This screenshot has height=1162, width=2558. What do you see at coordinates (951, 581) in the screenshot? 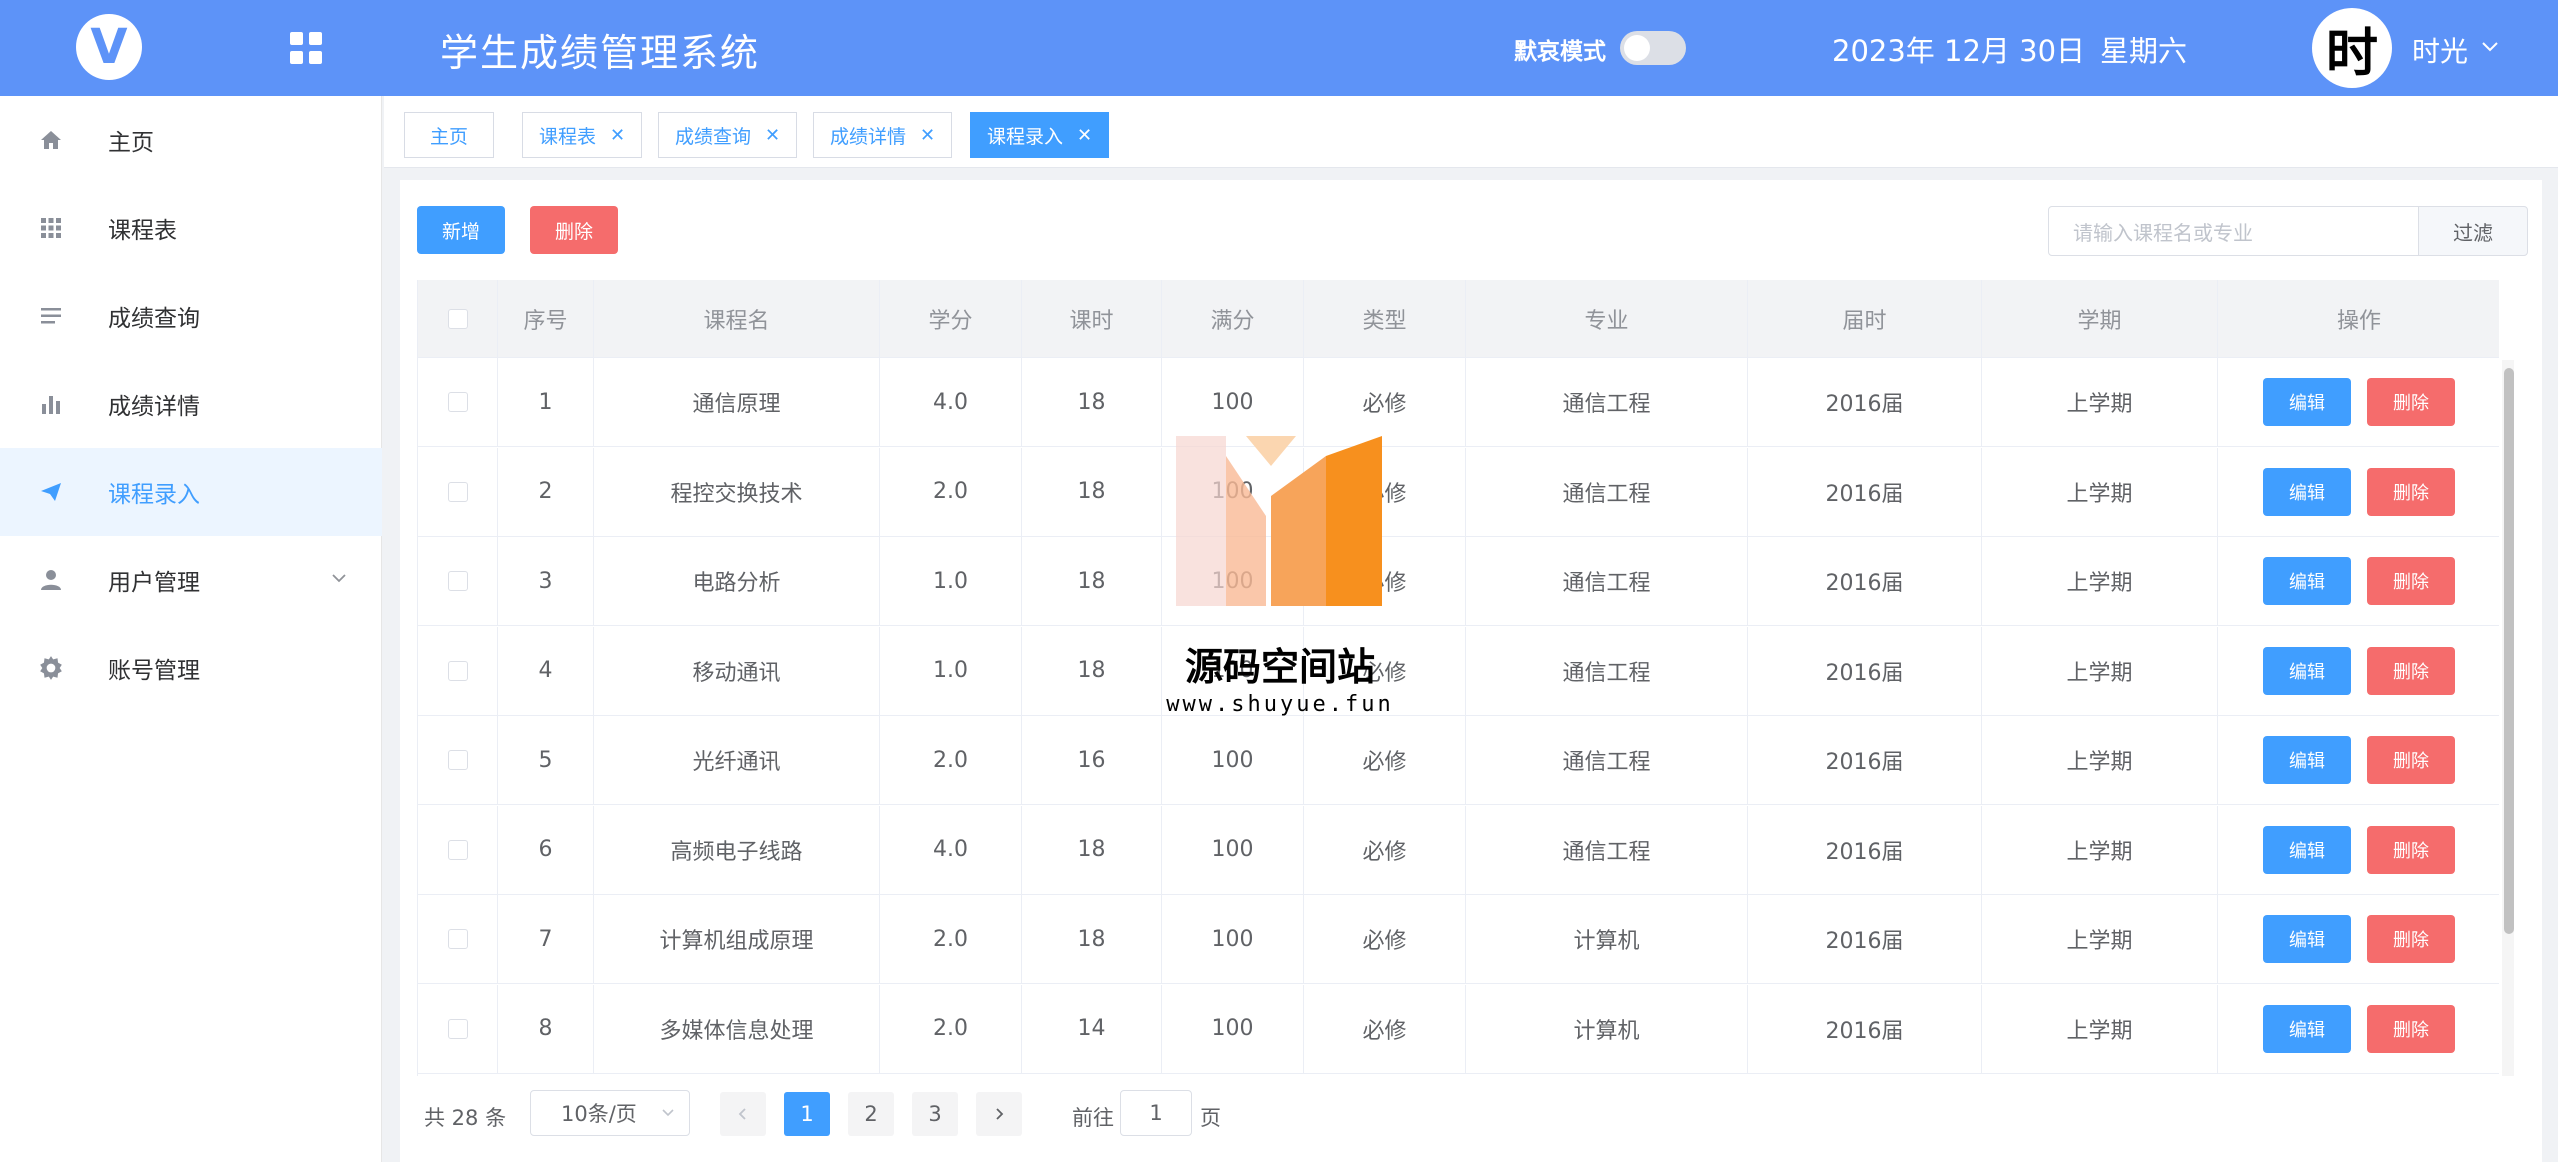
I see `table-cell: 1.0` at bounding box center [951, 581].